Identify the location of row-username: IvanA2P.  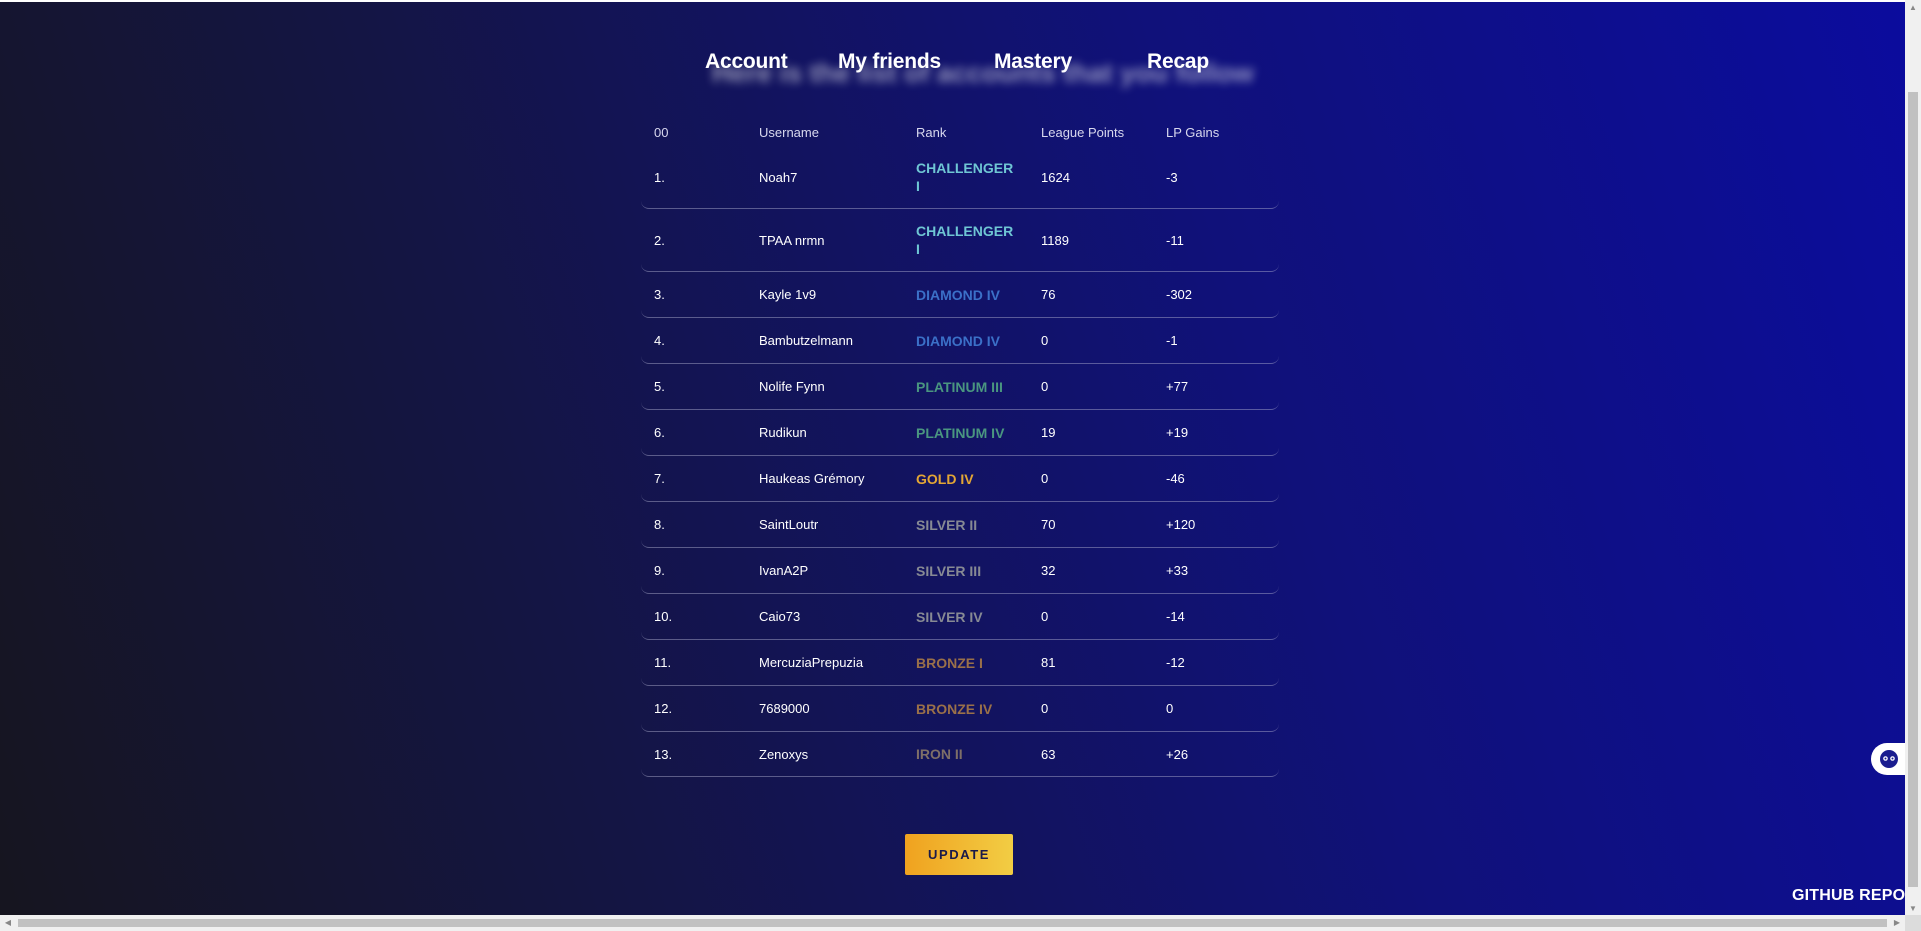
(784, 570).